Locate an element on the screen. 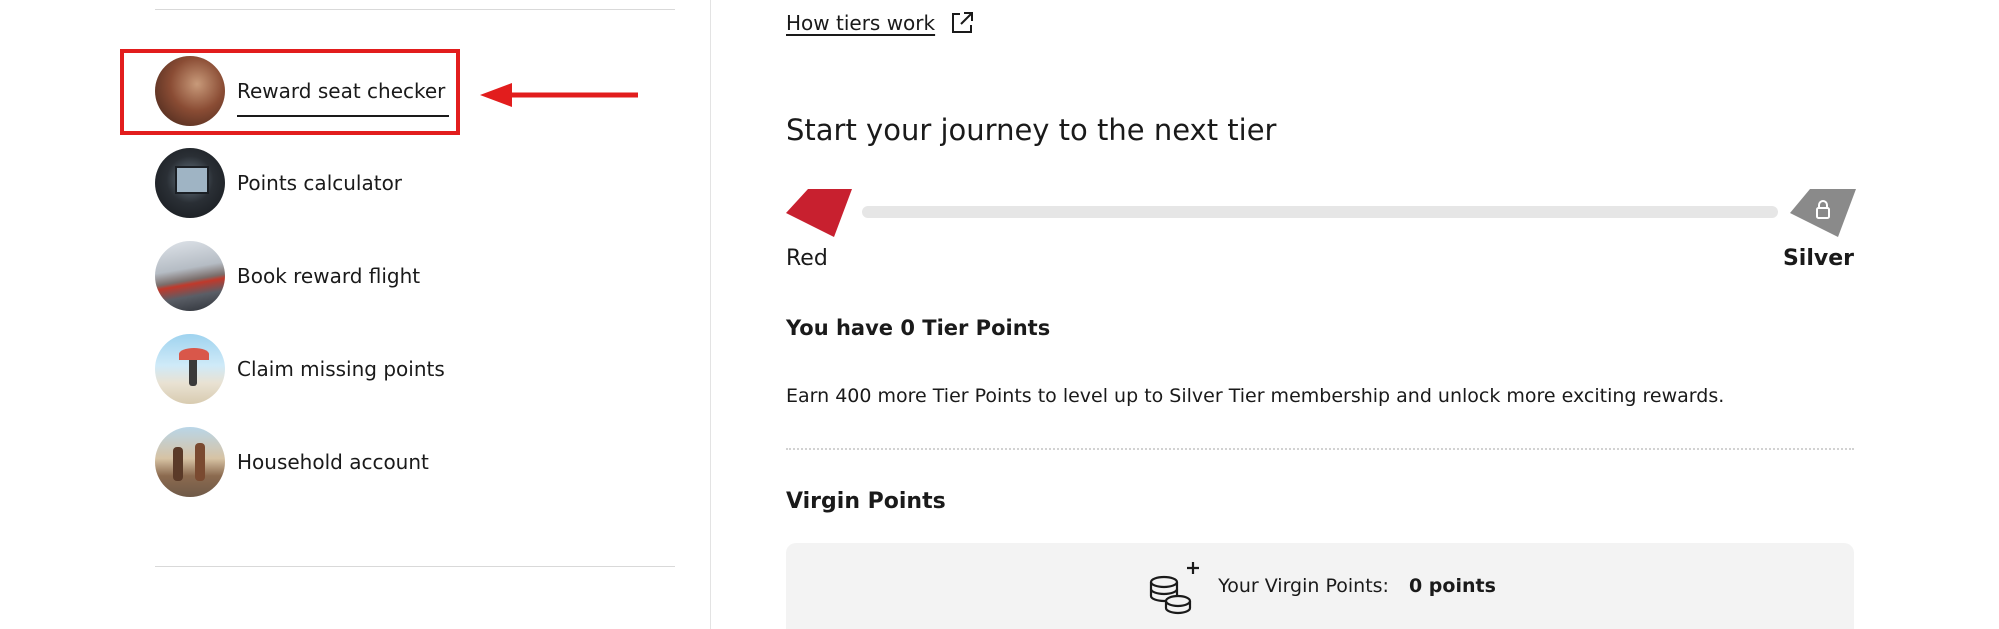 The image size is (1999, 629). external-link-icon is located at coordinates (963, 22).